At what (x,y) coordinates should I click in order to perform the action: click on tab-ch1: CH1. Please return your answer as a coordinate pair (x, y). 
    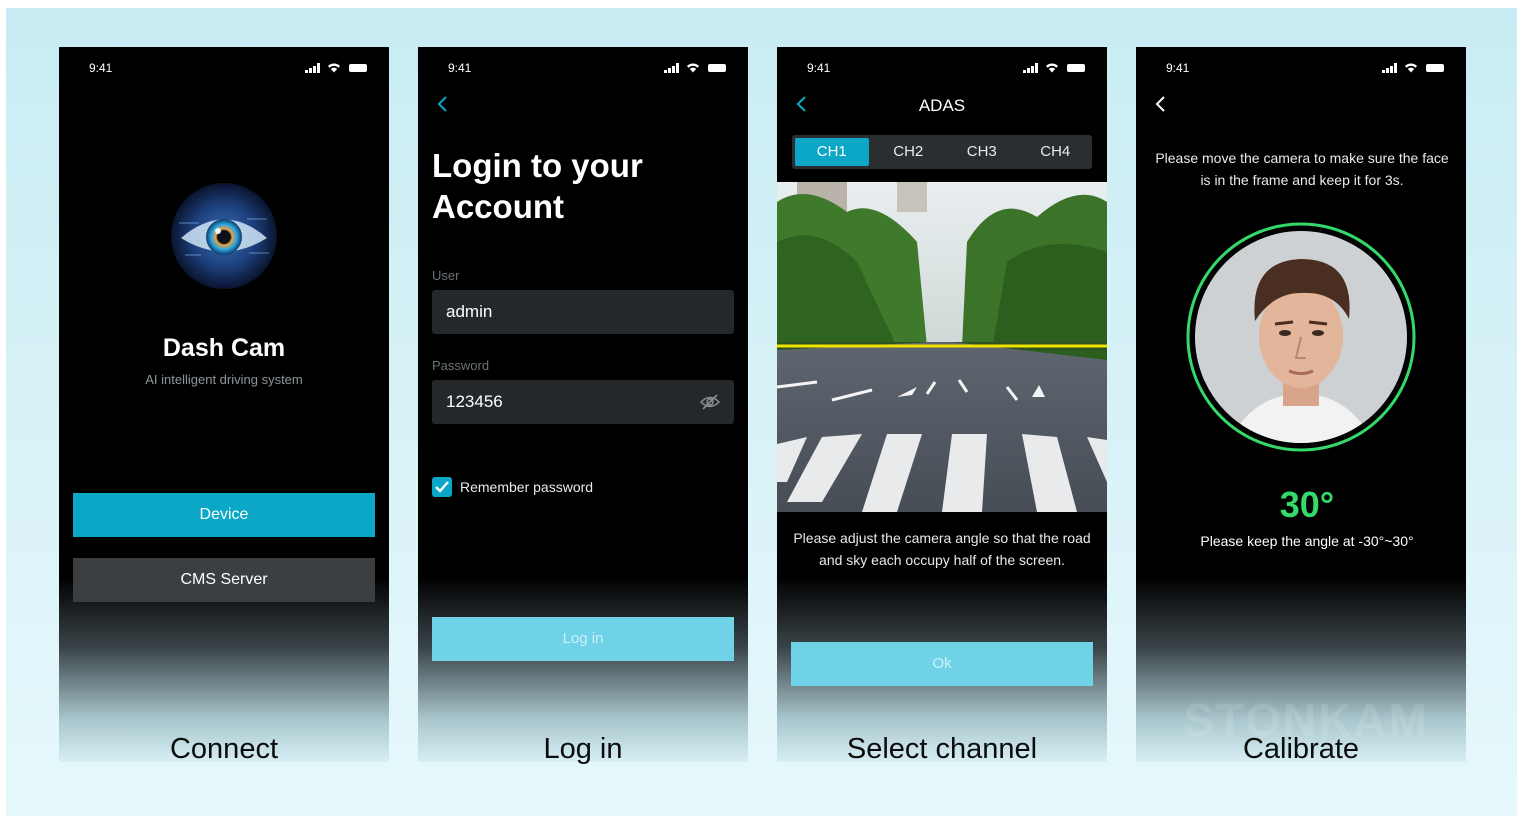
    Looking at the image, I should click on (832, 152).